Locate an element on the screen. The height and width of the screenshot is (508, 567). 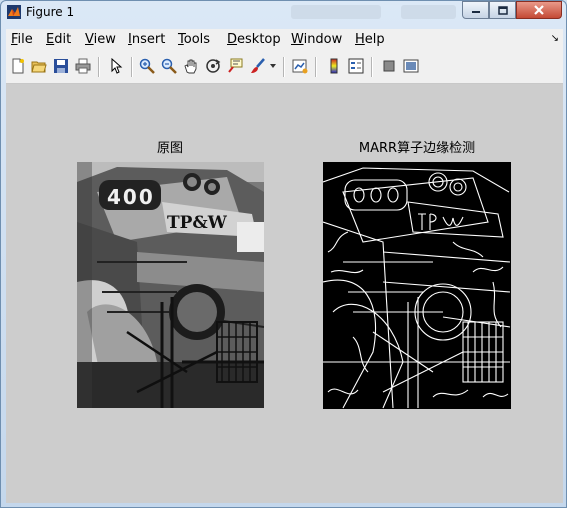
menu-window: Window is located at coordinates (316, 39).